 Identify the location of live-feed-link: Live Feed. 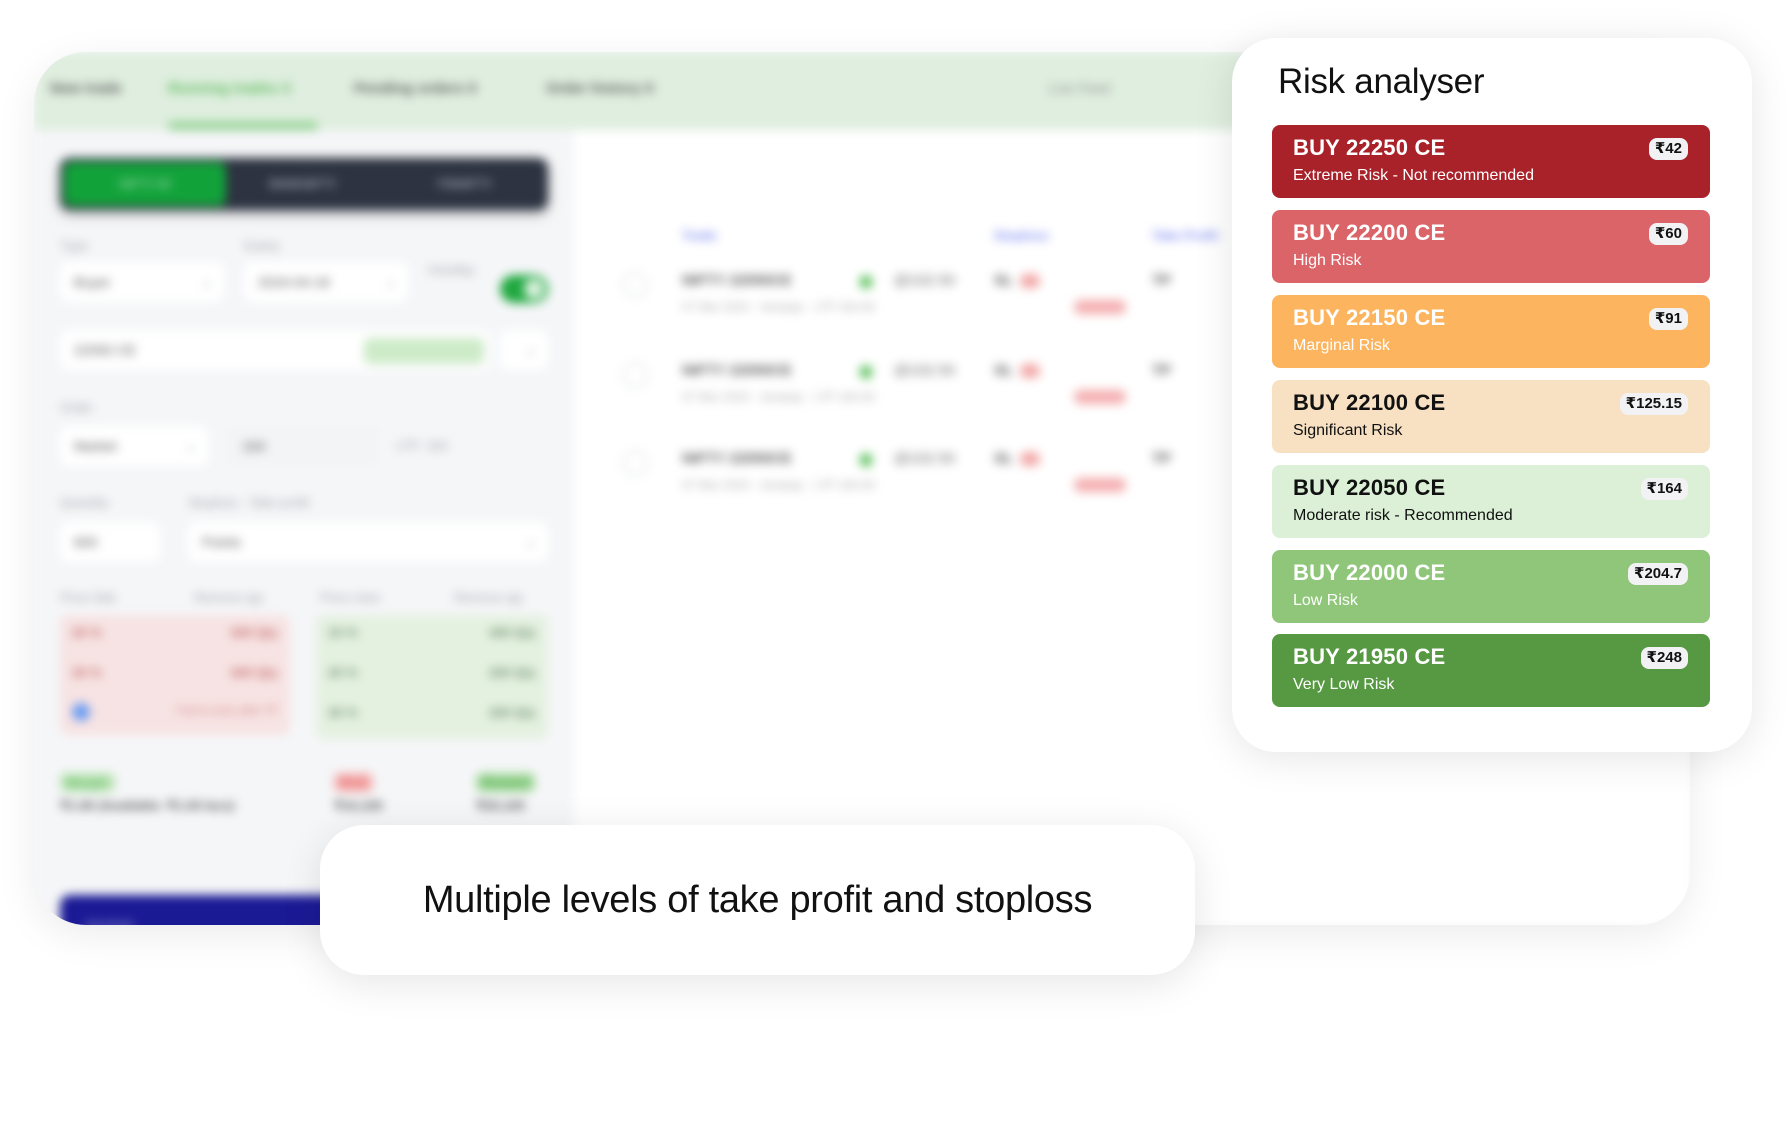
(1079, 88).